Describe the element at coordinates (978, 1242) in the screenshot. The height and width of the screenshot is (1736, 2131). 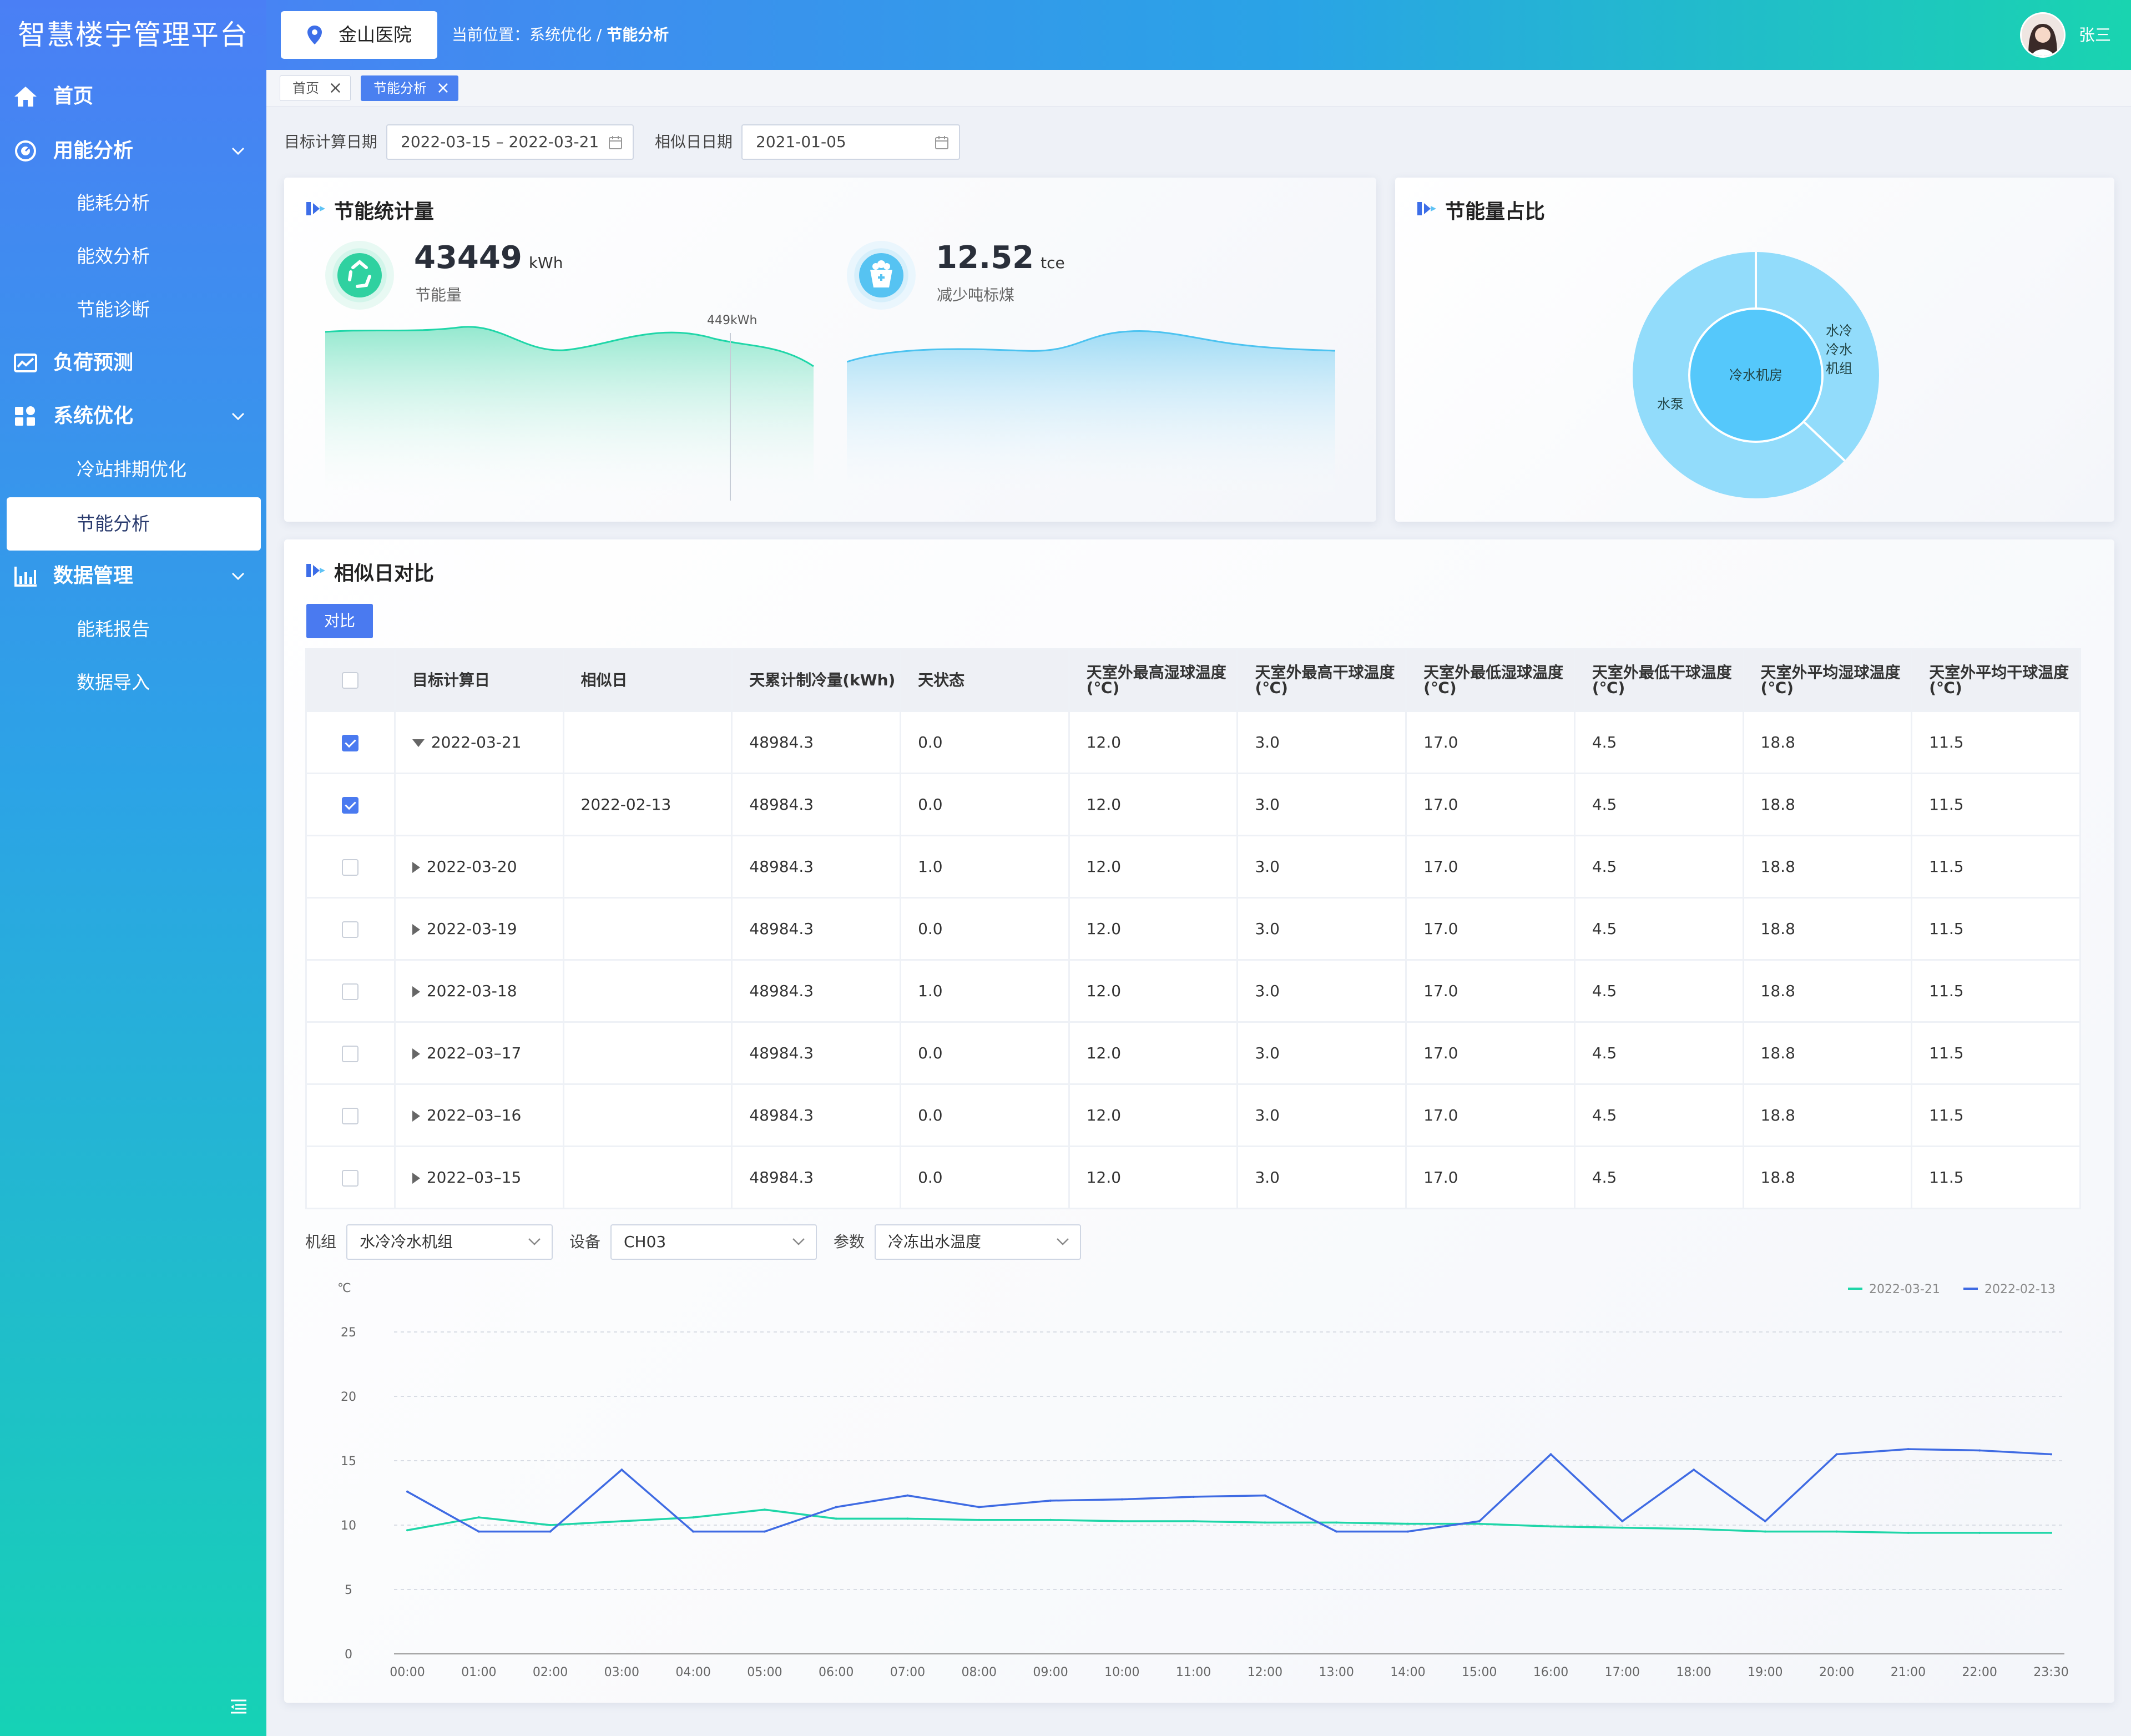
I see `param-select: 冷冻出水温度` at that location.